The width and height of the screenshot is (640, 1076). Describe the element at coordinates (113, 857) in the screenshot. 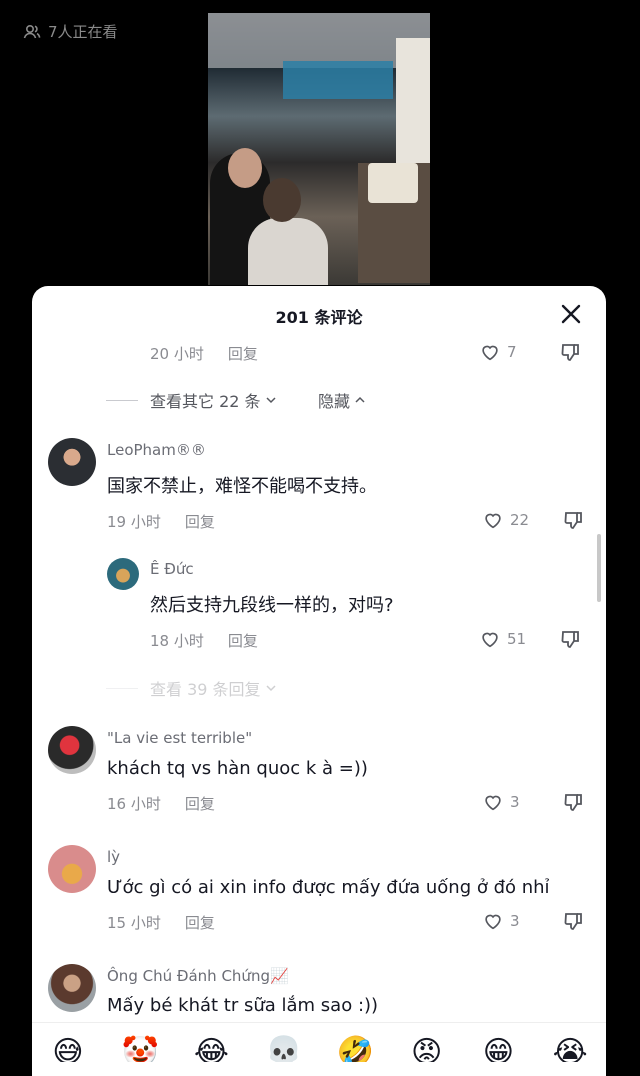

I see `comment-username: lỳ` at that location.